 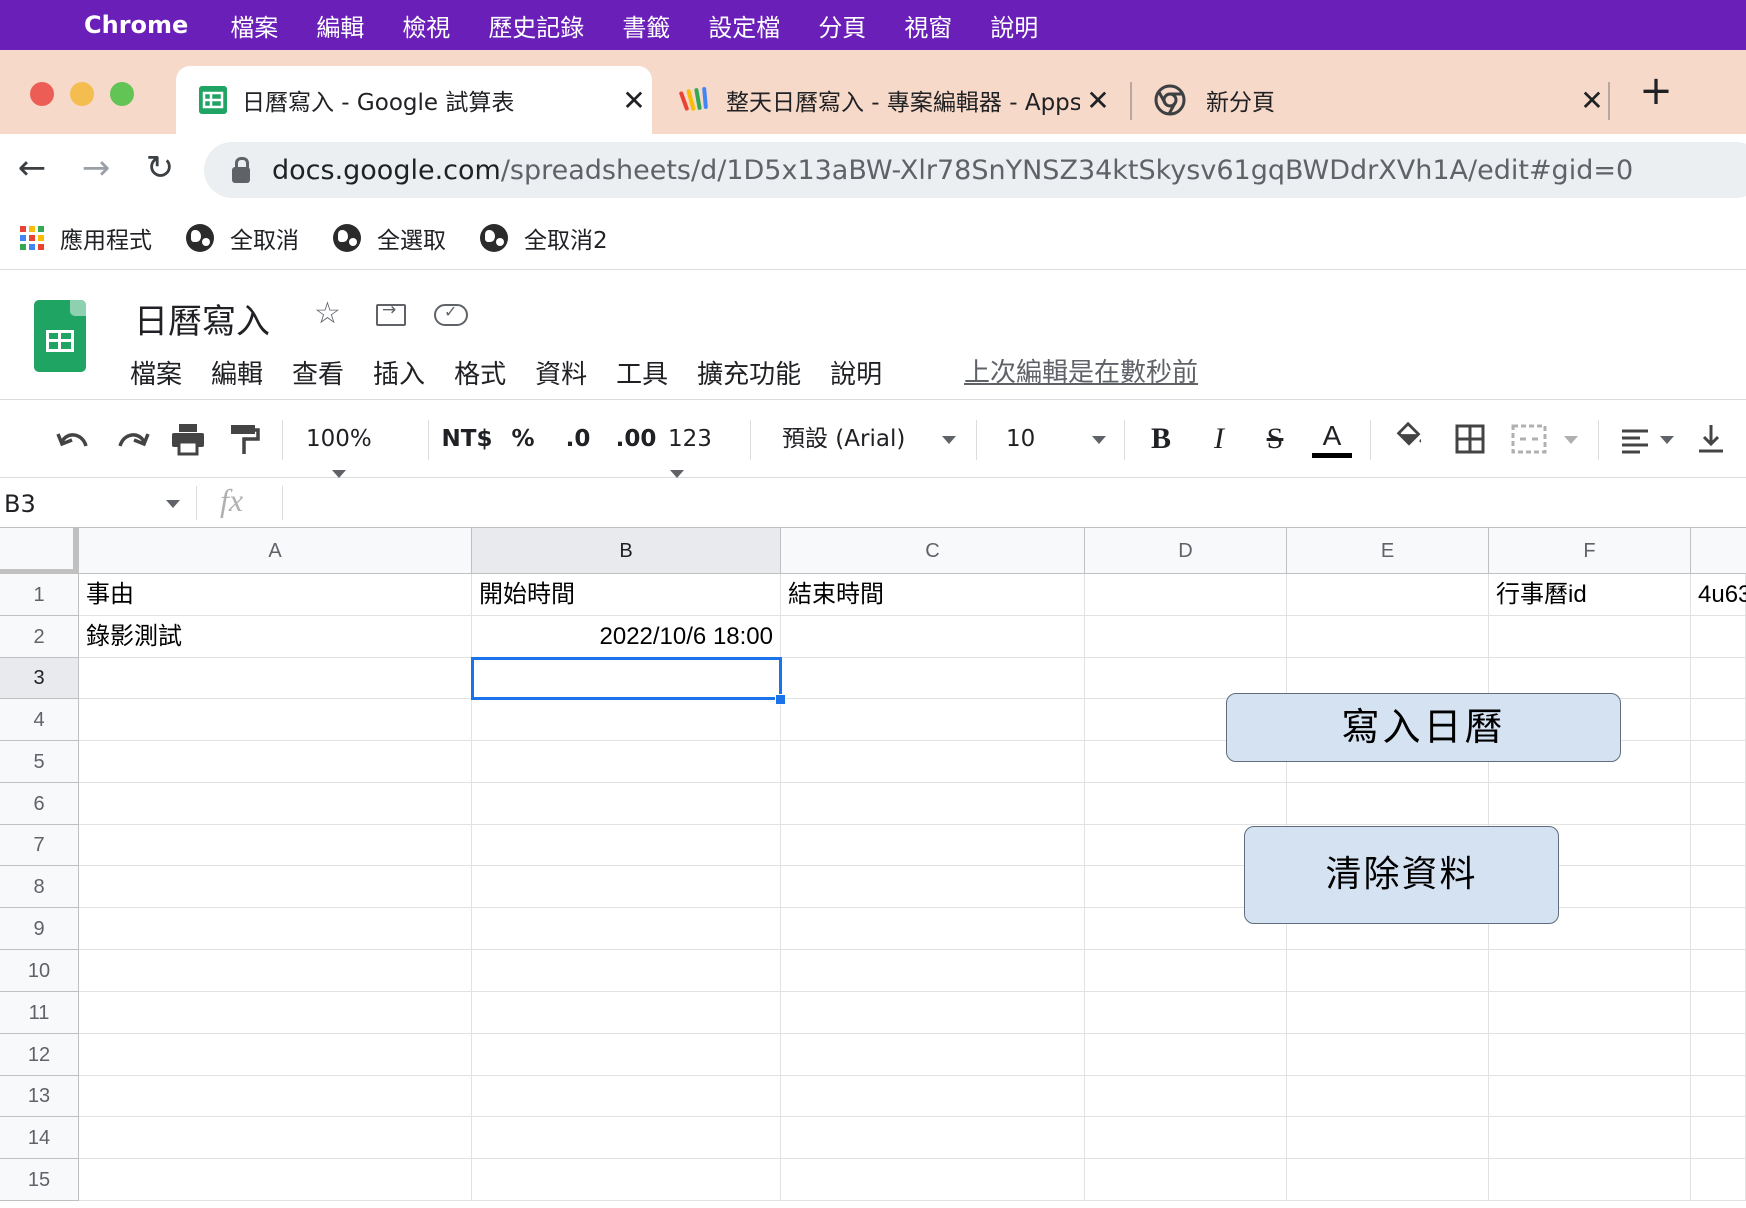 What do you see at coordinates (1711, 439) in the screenshot?
I see `vertical-align-icon` at bounding box center [1711, 439].